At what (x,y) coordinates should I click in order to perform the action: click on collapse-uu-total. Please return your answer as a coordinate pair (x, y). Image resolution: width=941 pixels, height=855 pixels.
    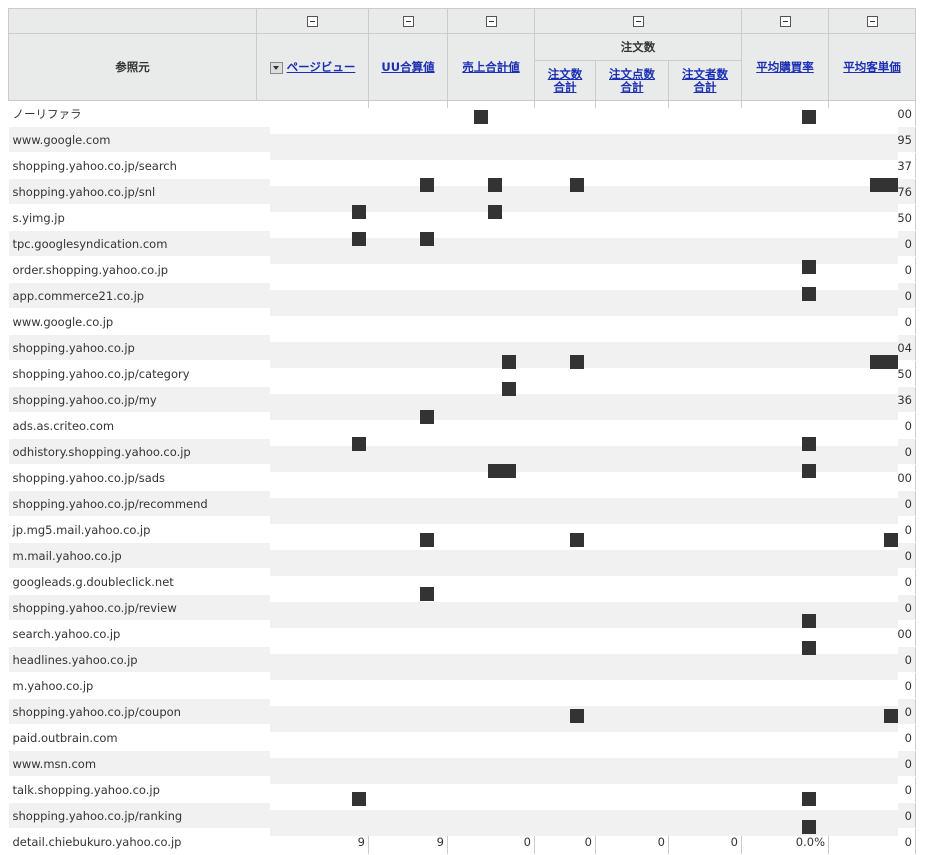
    Looking at the image, I should click on (408, 21).